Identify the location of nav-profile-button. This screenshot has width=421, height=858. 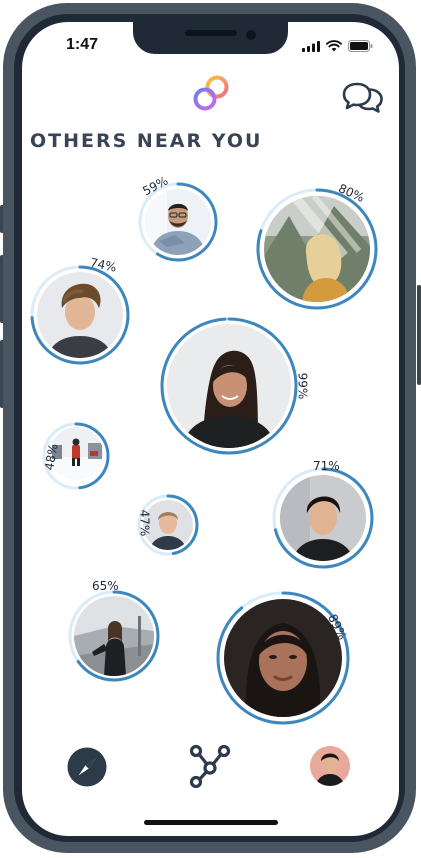
(330, 766).